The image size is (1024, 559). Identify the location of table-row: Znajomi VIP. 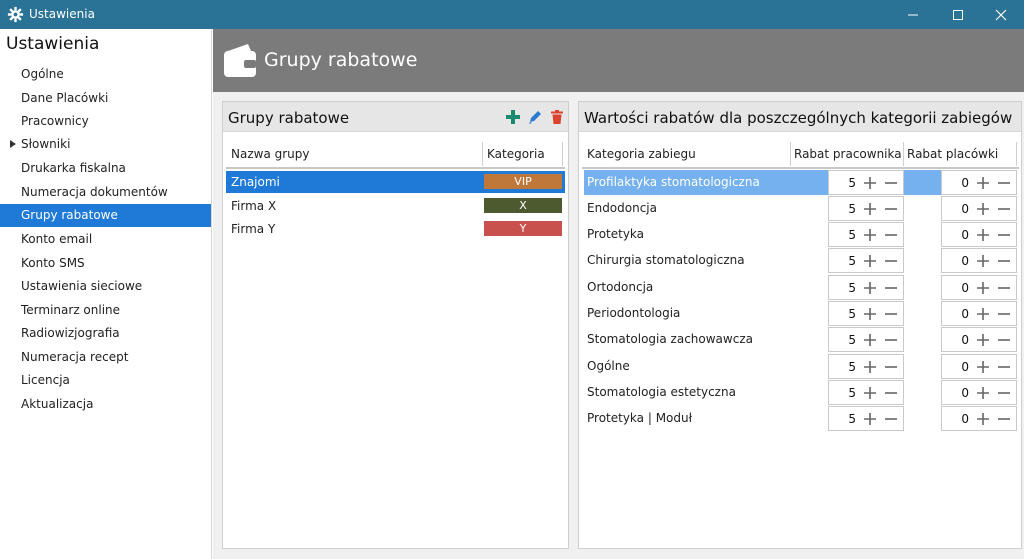
(395, 182).